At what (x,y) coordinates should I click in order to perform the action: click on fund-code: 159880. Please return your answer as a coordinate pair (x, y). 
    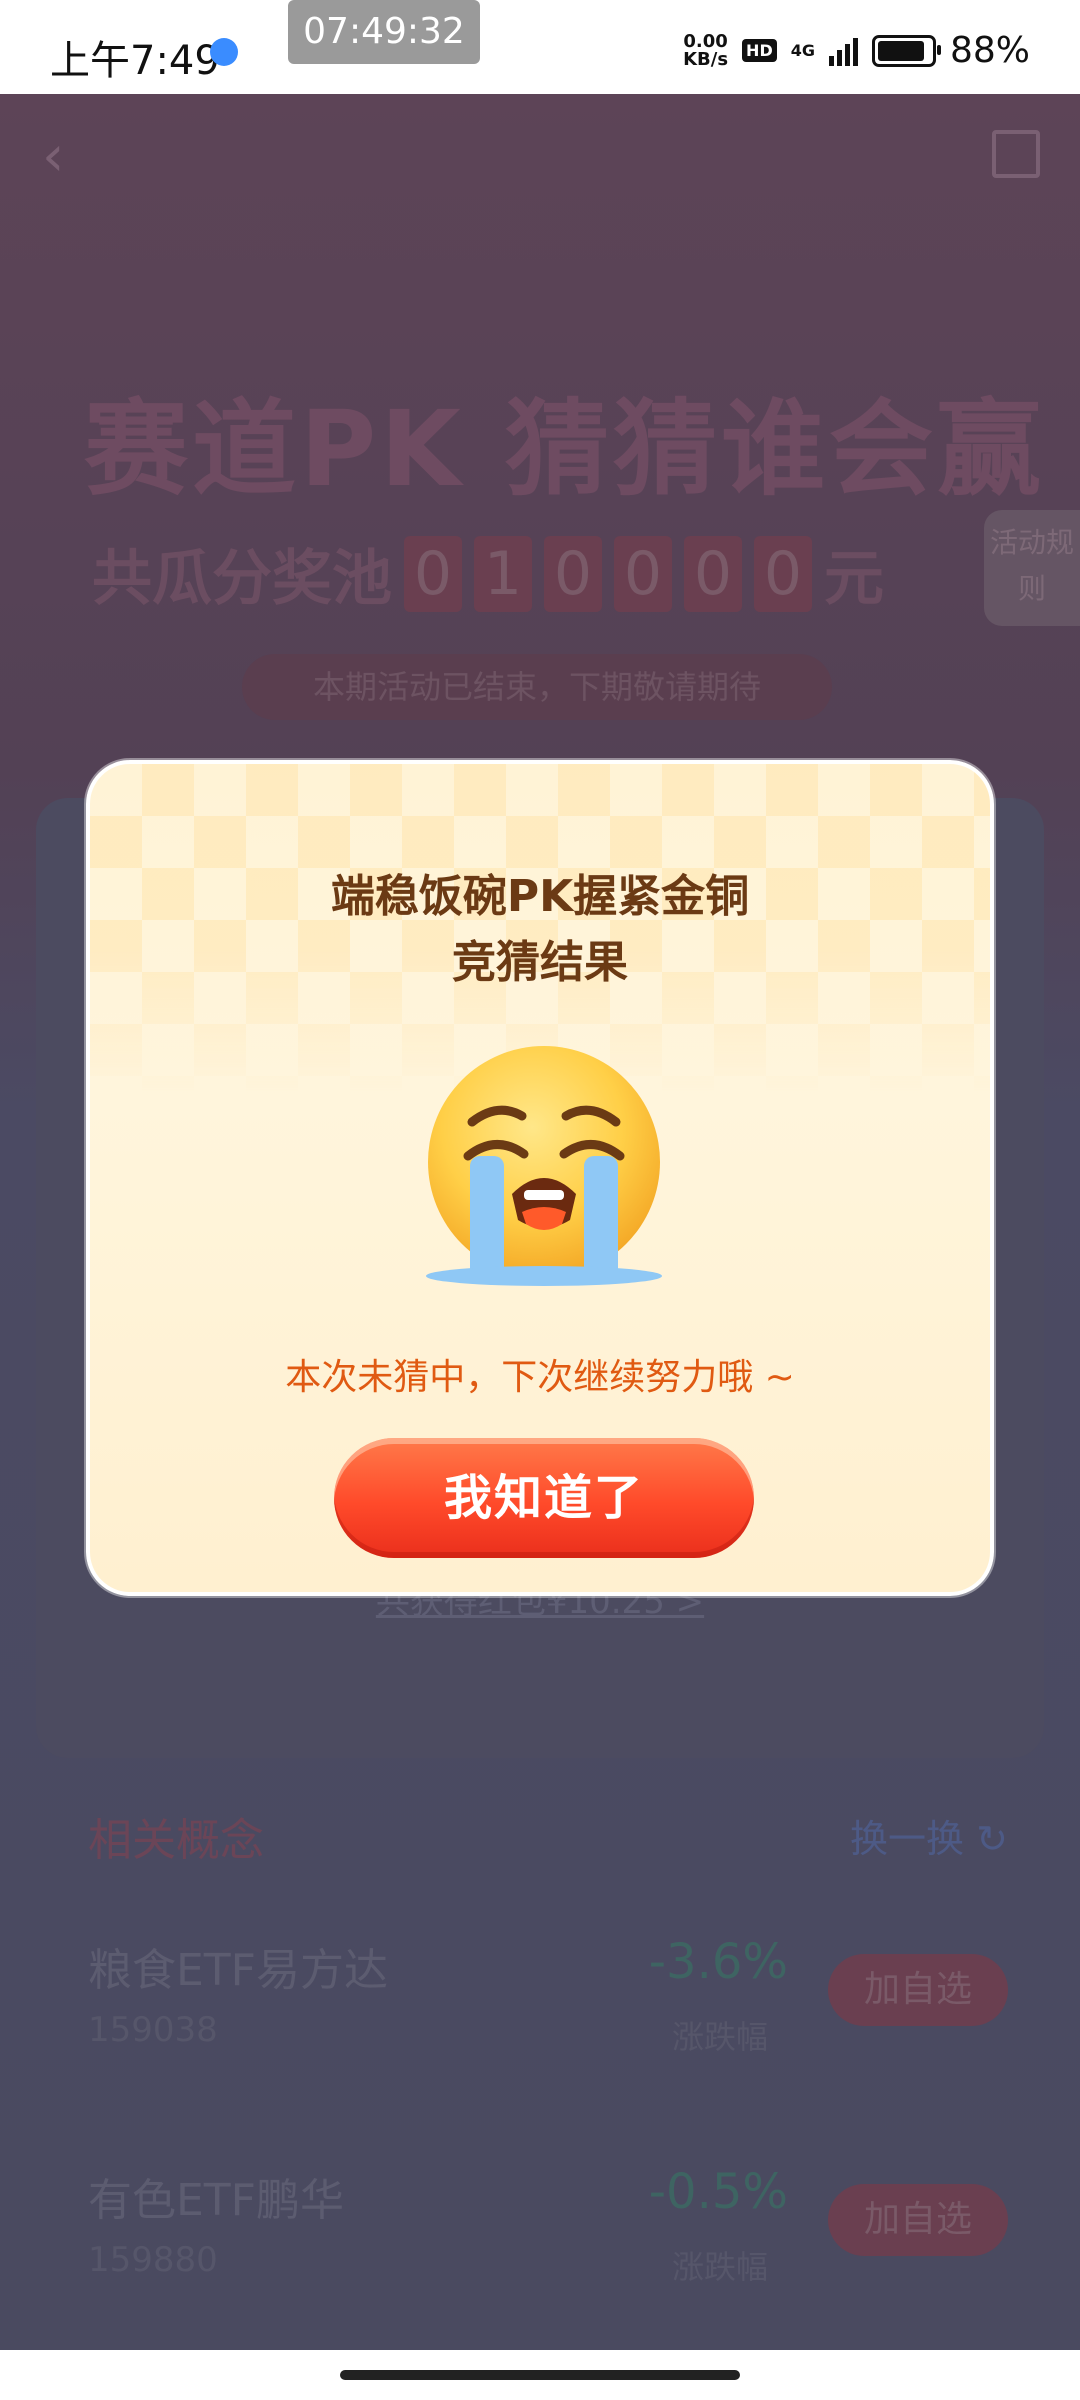
    Looking at the image, I should click on (153, 2260).